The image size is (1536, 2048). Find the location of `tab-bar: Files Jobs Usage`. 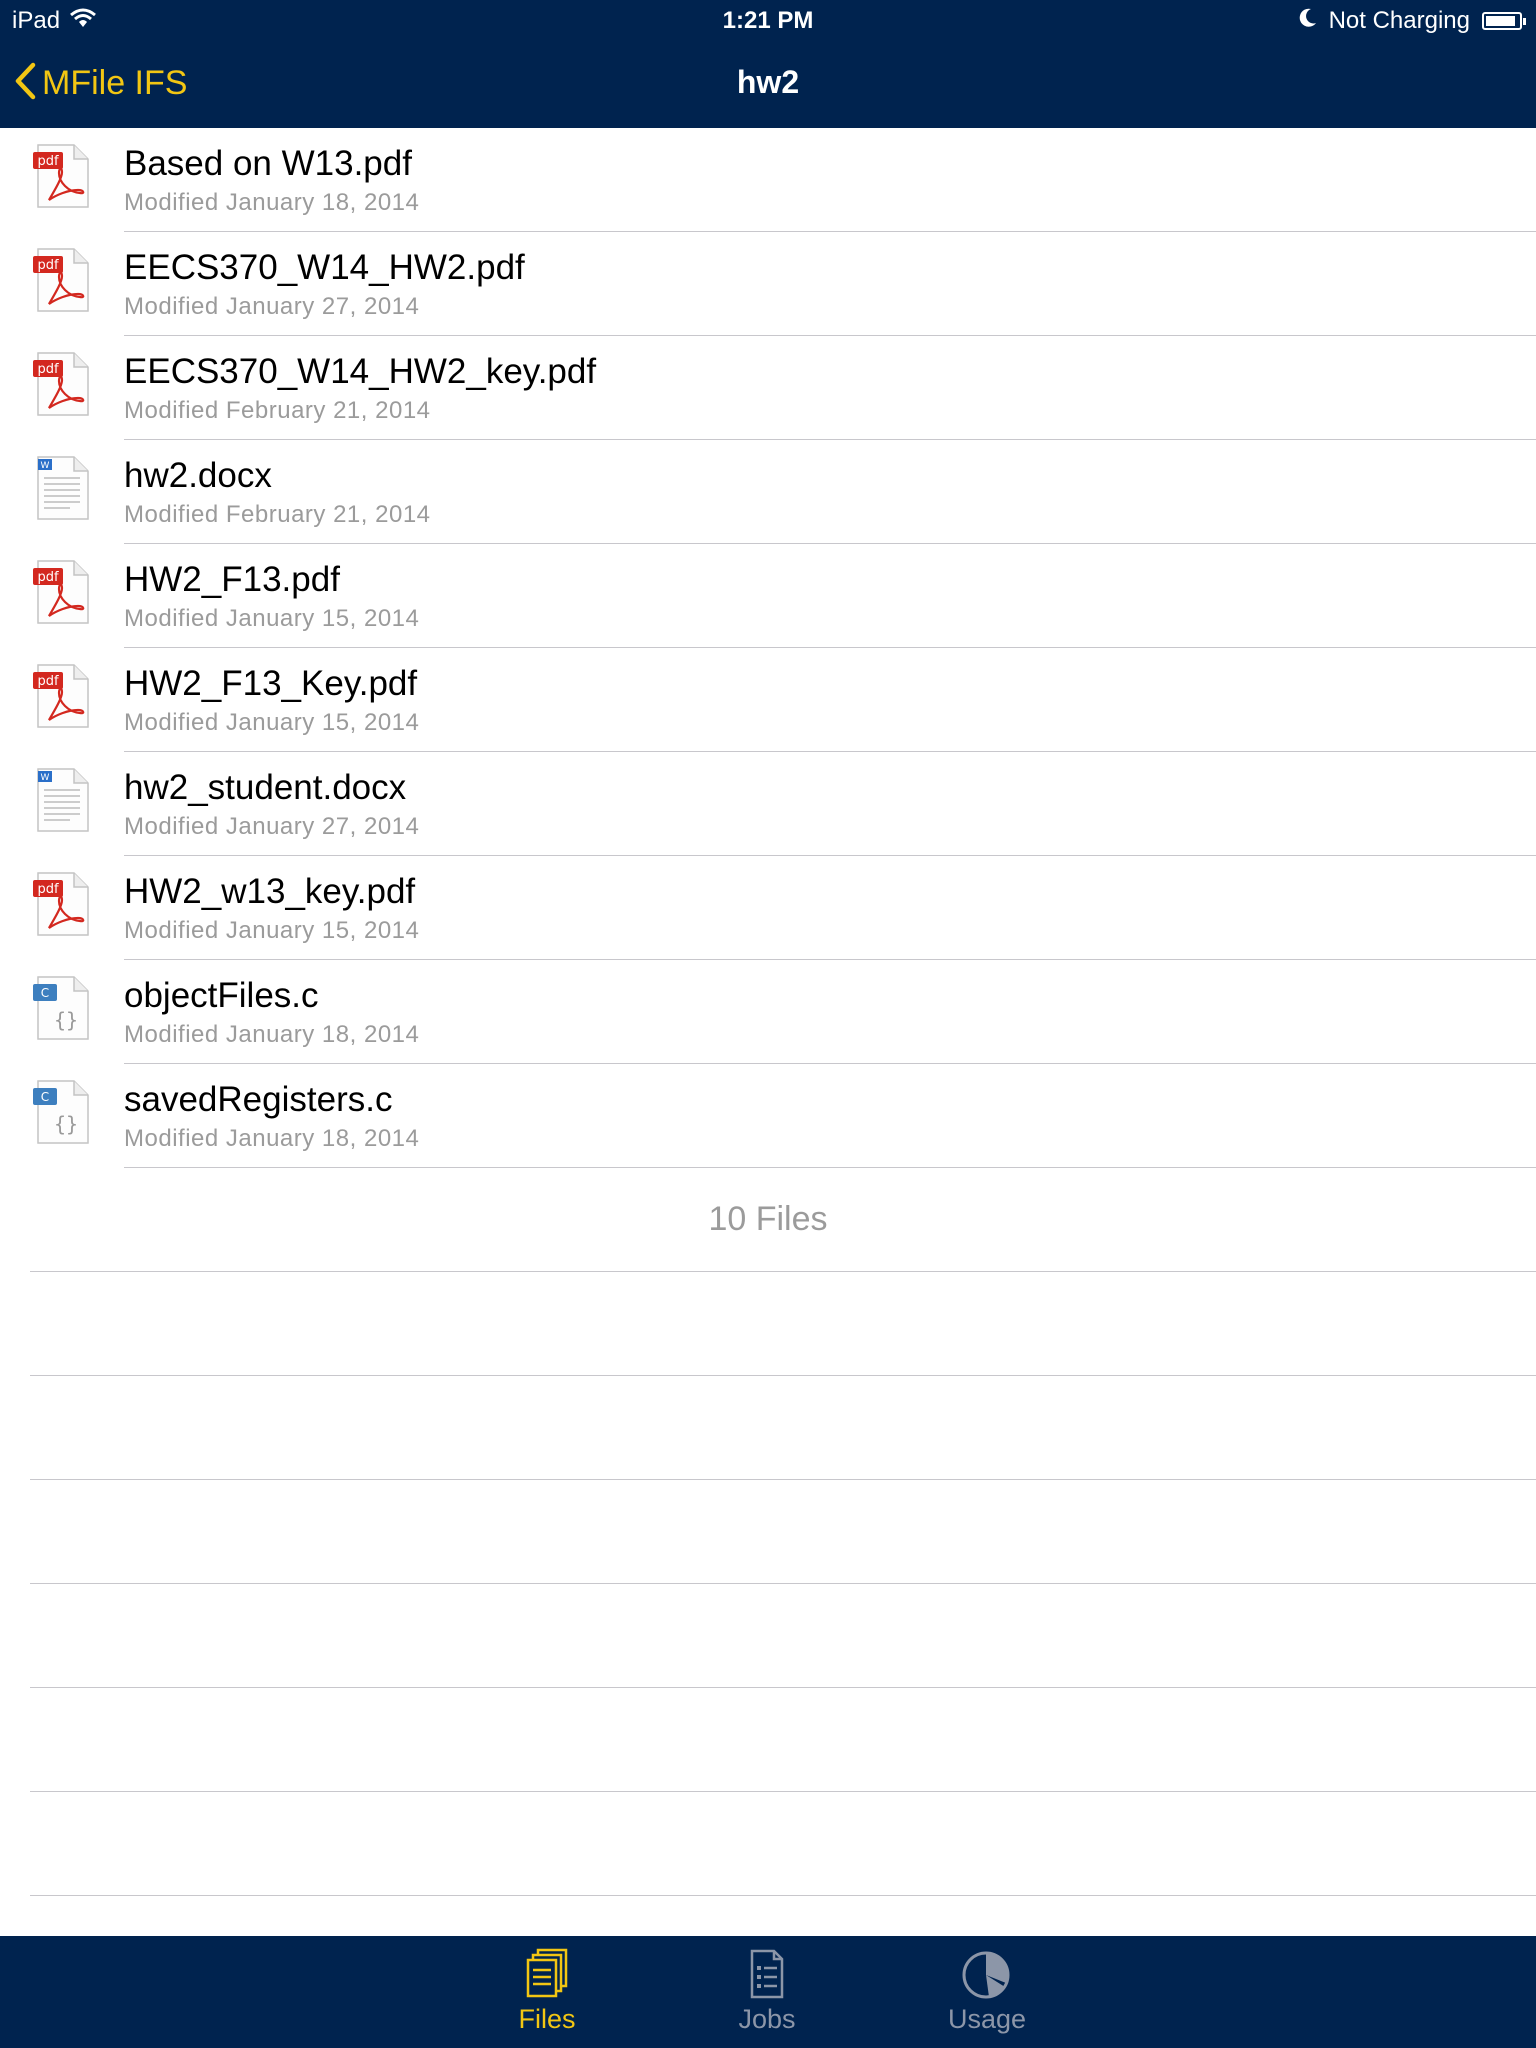

tab-bar: Files Jobs Usage is located at coordinates (768, 1992).